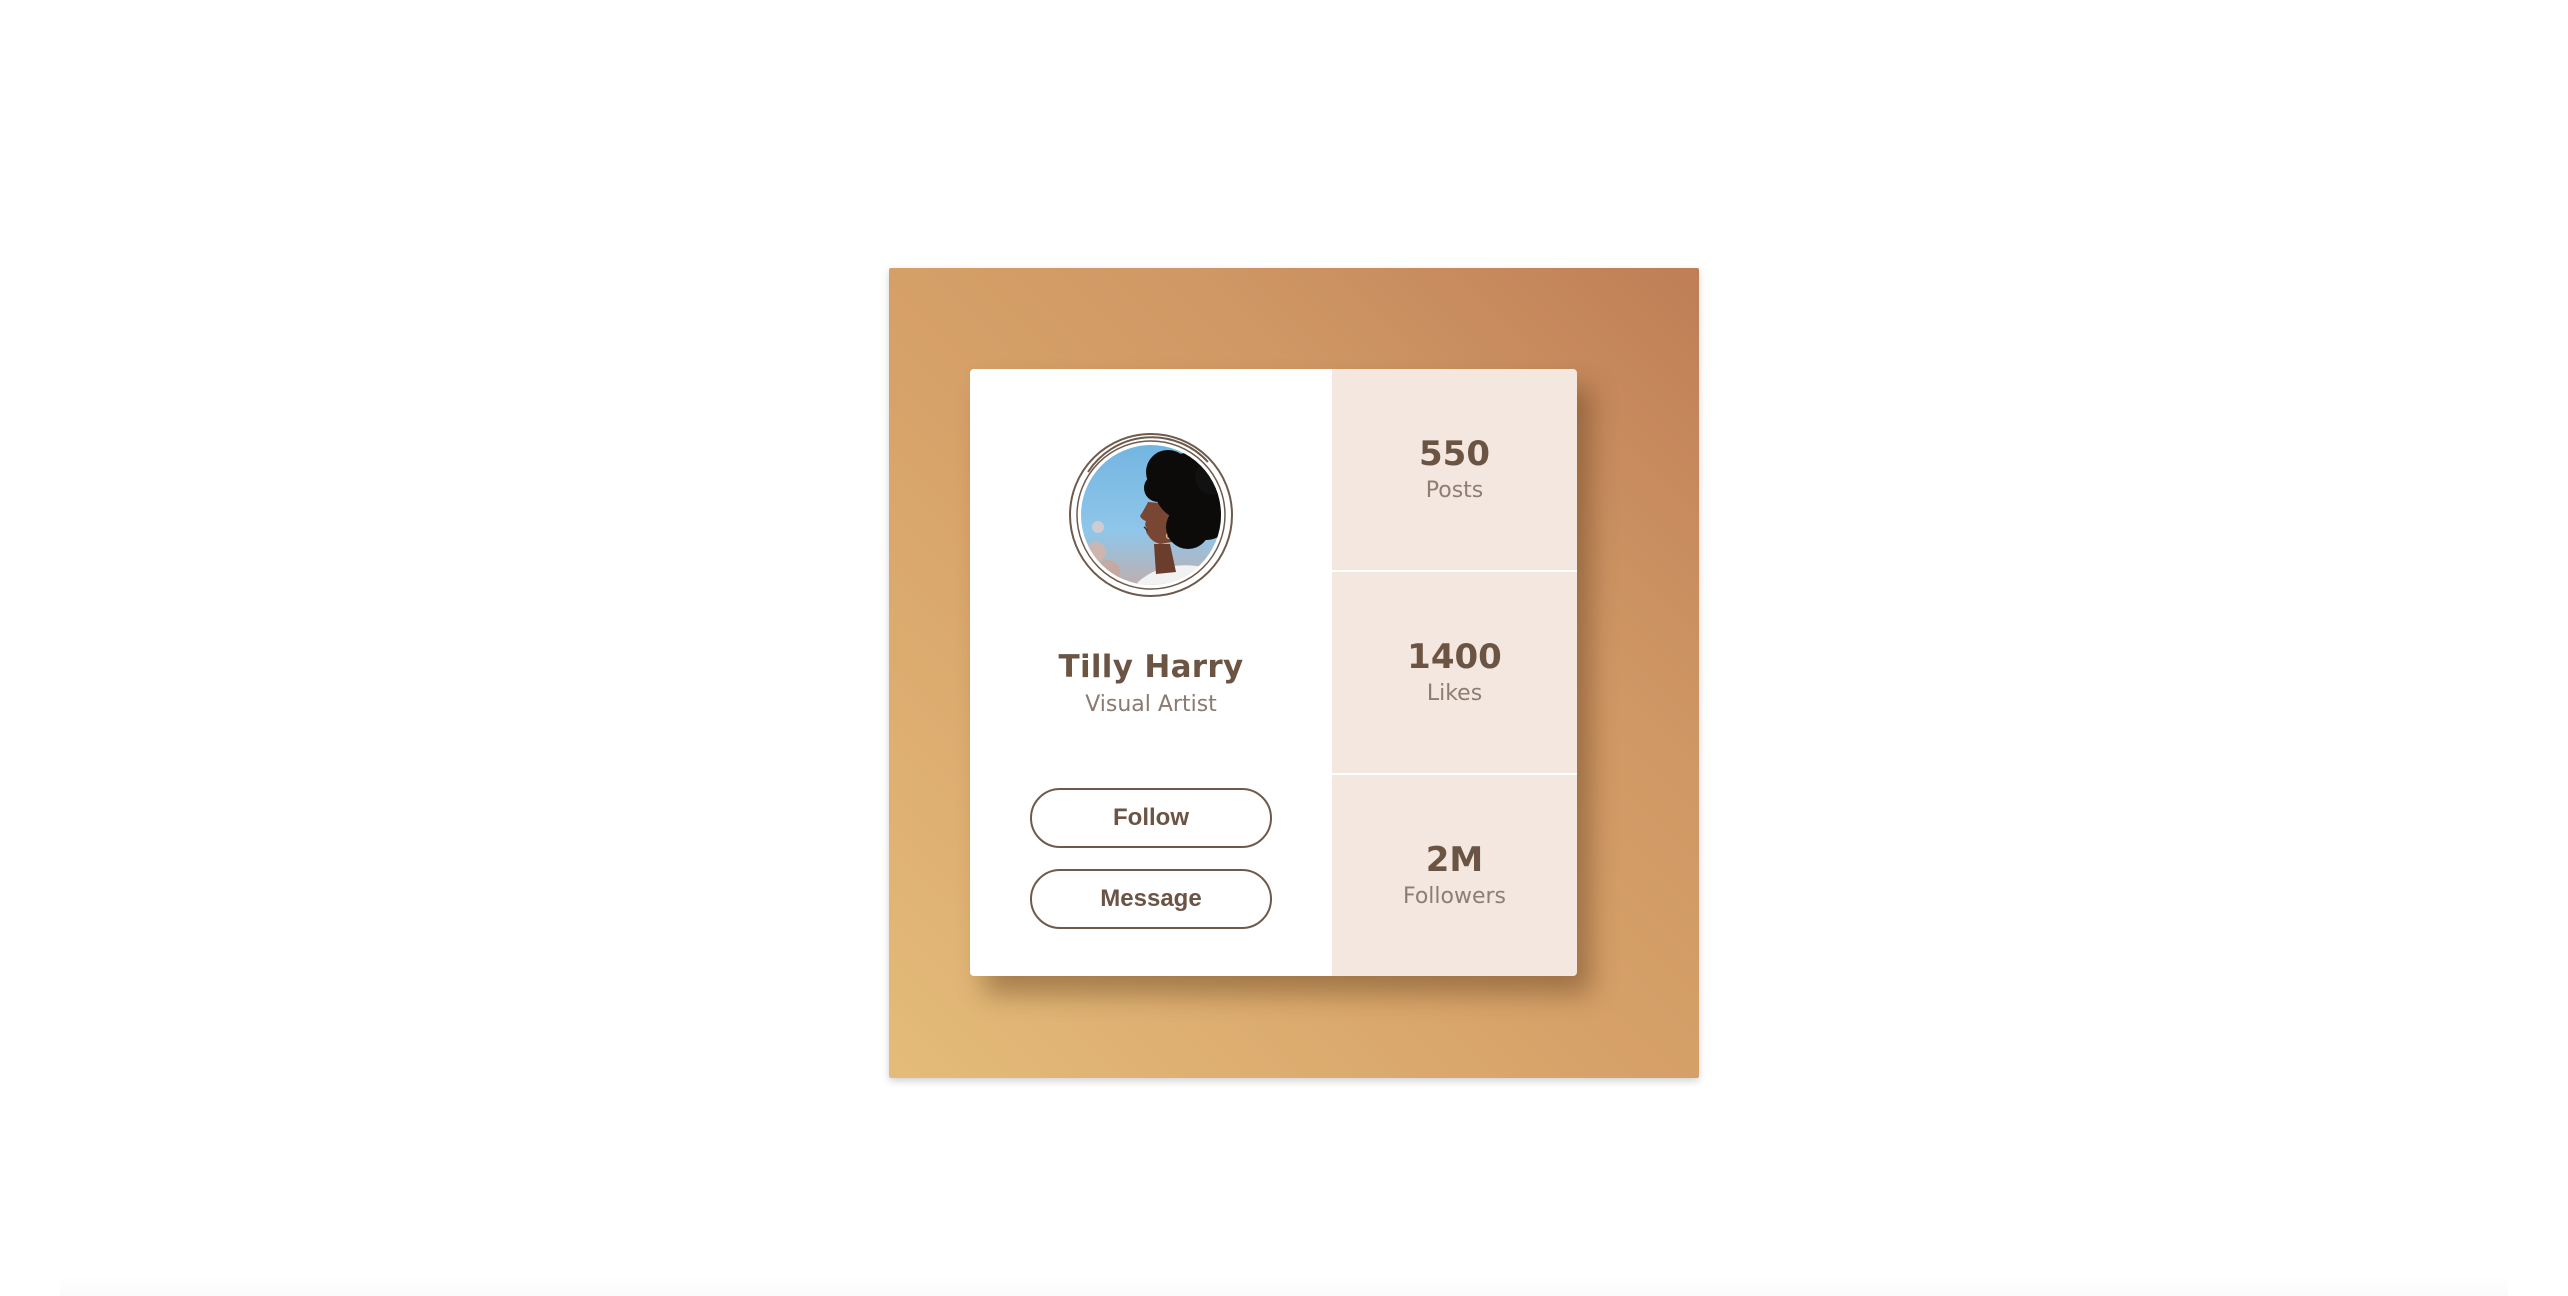 This screenshot has height=1296, width=2568. I want to click on stat-value: 1400, so click(1454, 657).